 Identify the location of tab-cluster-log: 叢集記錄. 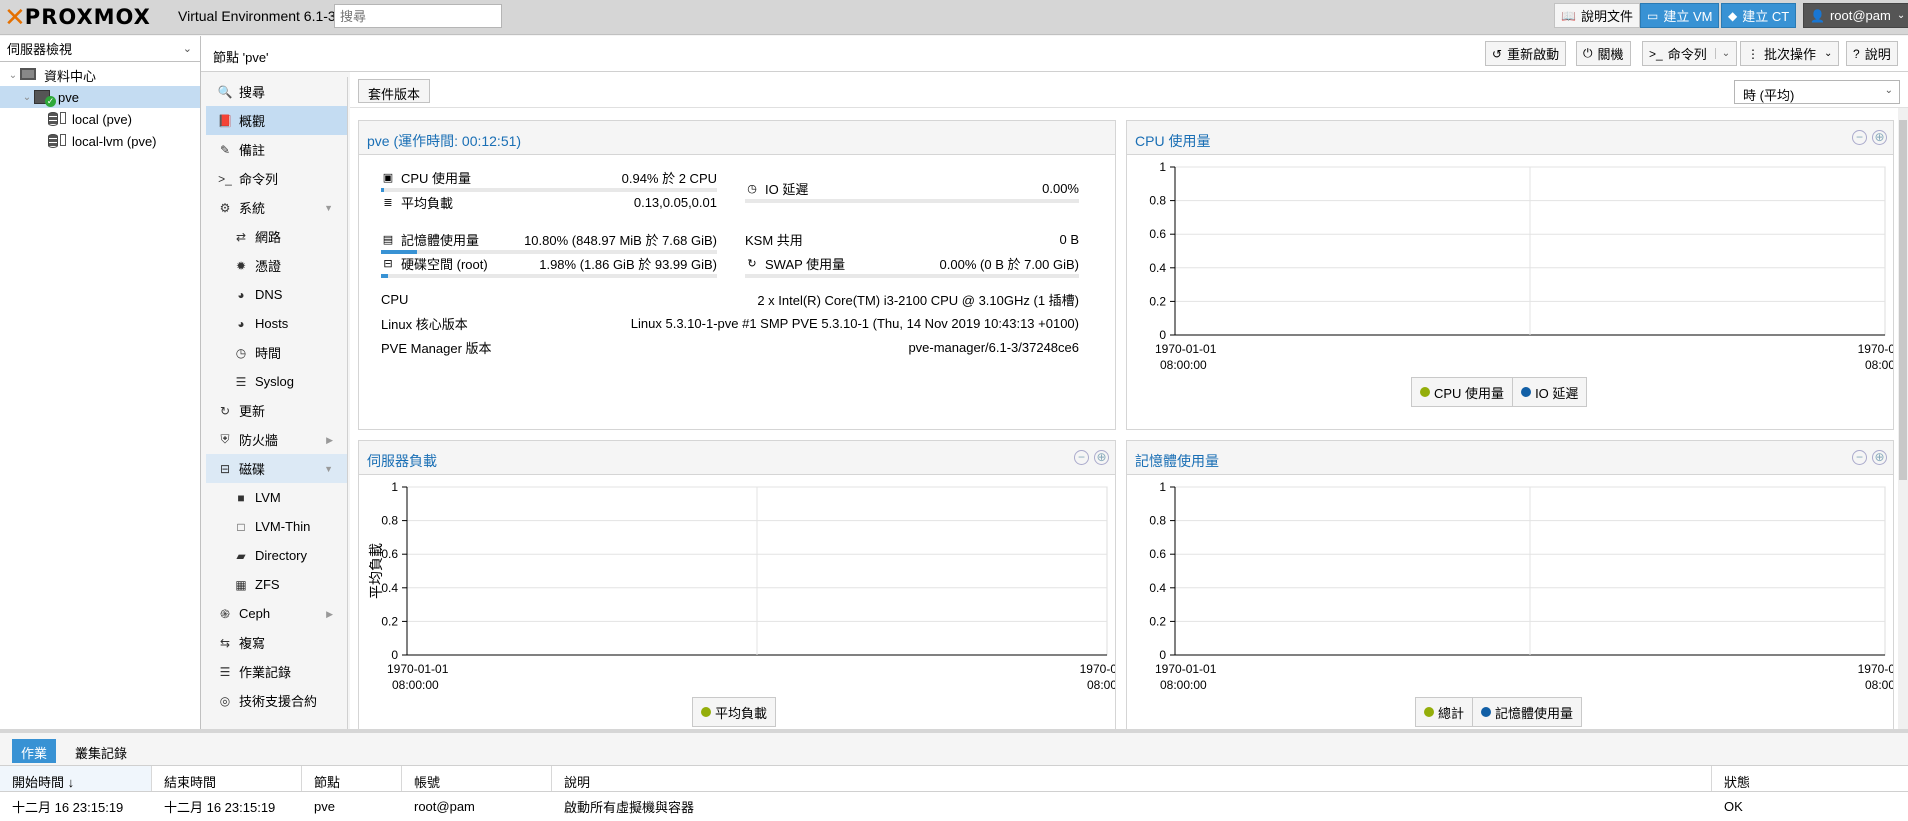
(101, 751).